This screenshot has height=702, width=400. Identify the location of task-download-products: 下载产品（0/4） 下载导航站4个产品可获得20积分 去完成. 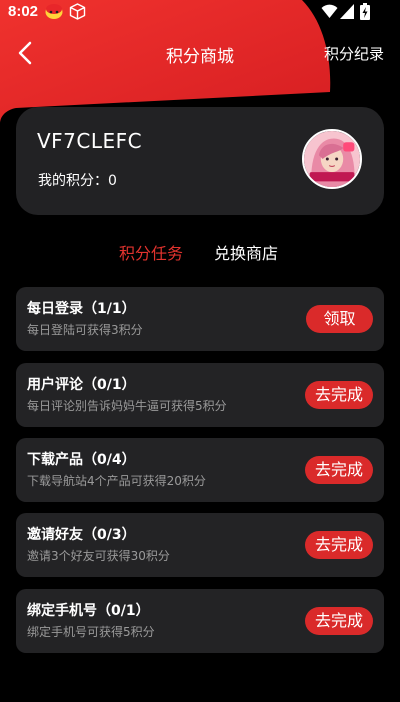
(200, 470).